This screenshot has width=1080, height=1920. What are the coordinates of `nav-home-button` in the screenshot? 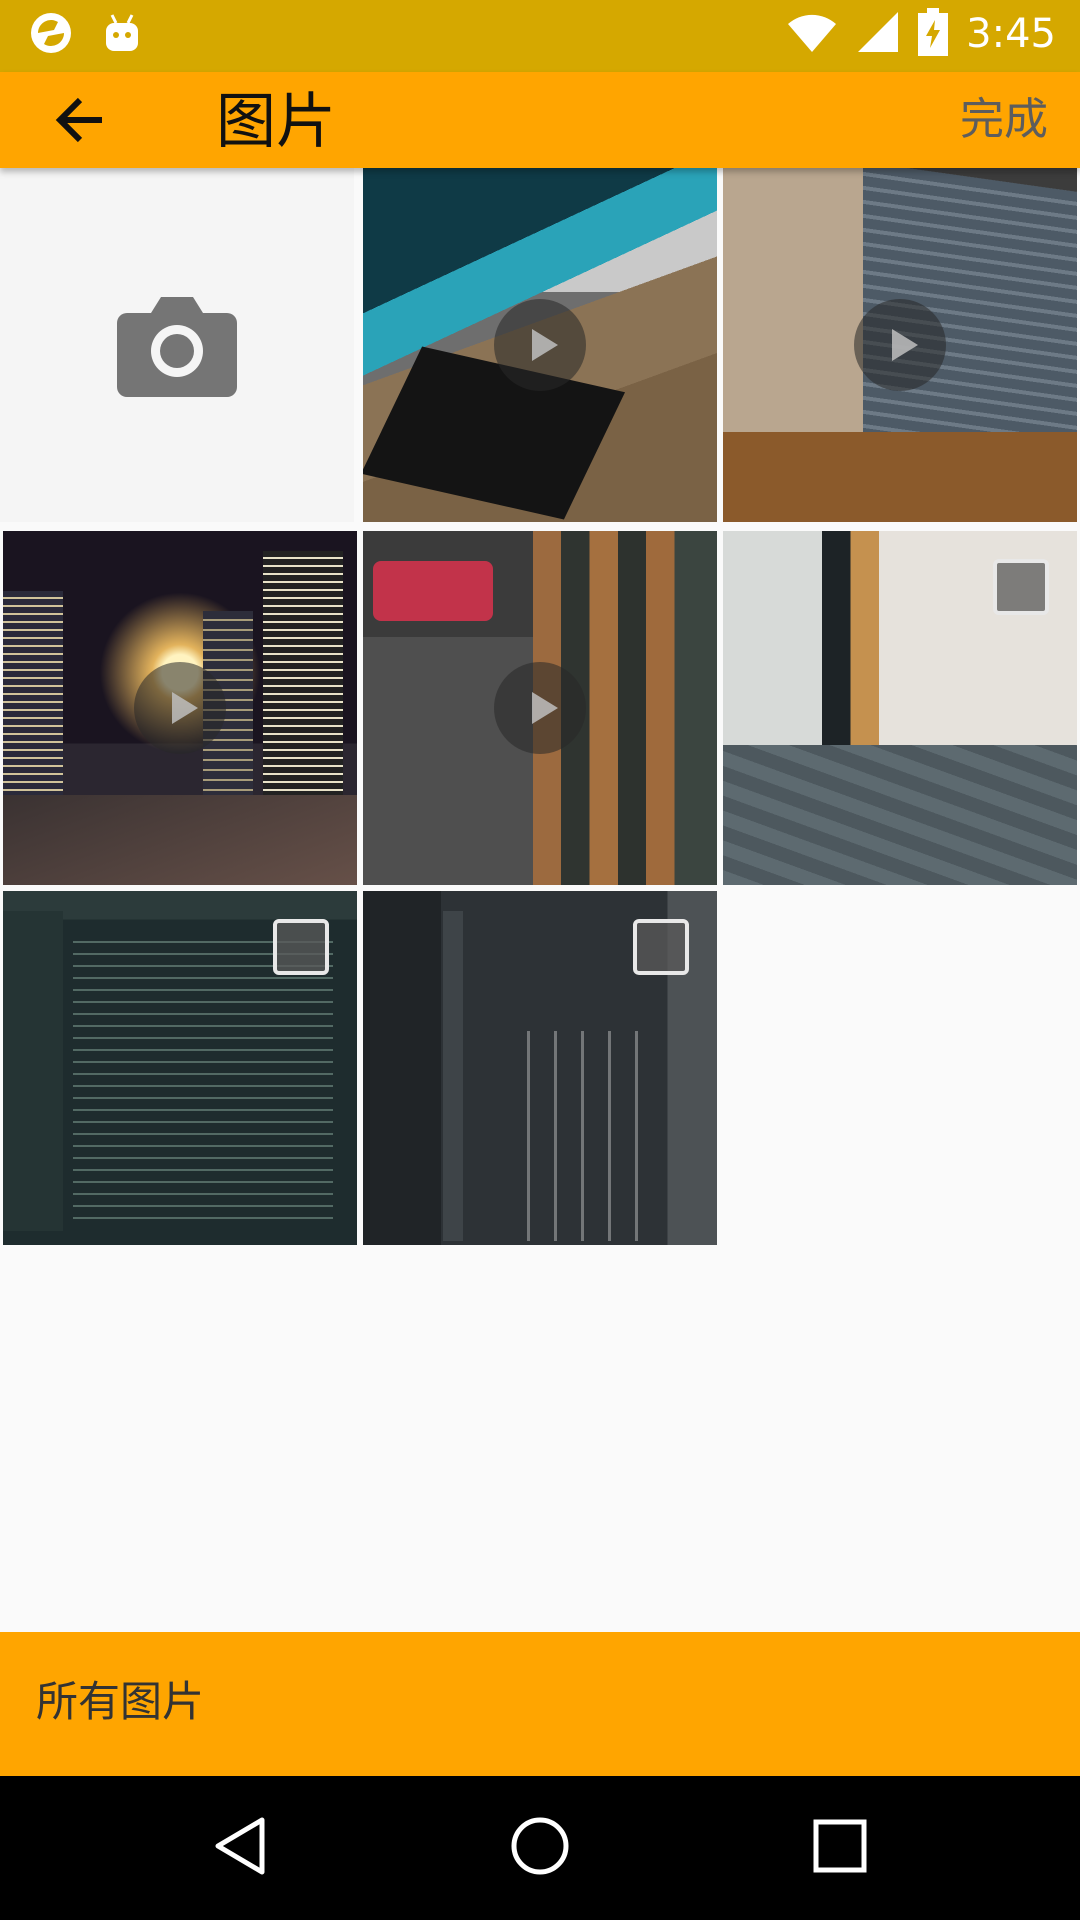 It's located at (540, 1848).